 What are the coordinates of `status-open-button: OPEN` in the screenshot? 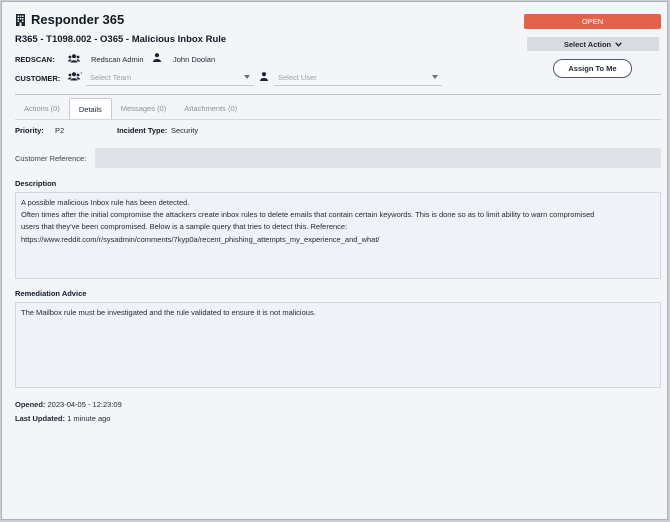 It's located at (592, 21).